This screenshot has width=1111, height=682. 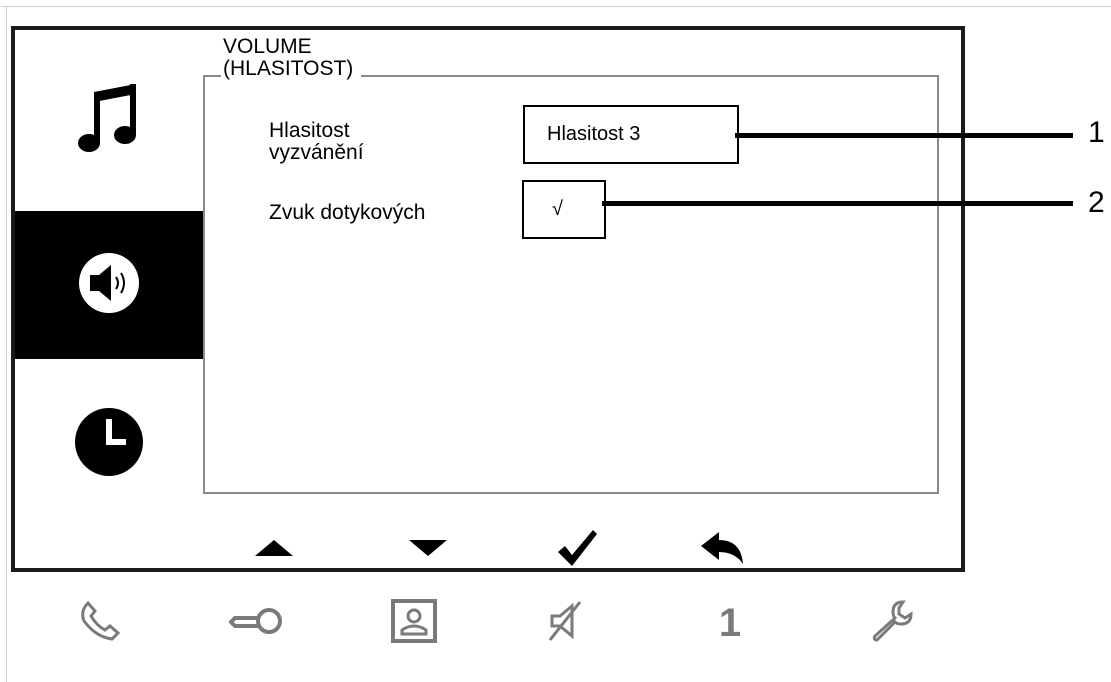 I want to click on arrow-down-icon, so click(x=428, y=550).